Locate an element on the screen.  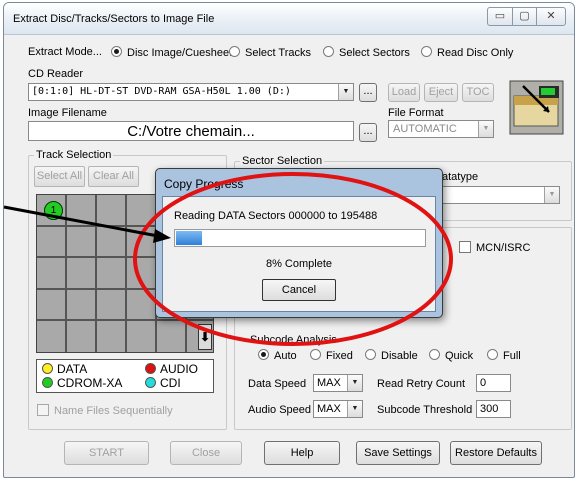
data-speed-value: MAX is located at coordinates (329, 383).